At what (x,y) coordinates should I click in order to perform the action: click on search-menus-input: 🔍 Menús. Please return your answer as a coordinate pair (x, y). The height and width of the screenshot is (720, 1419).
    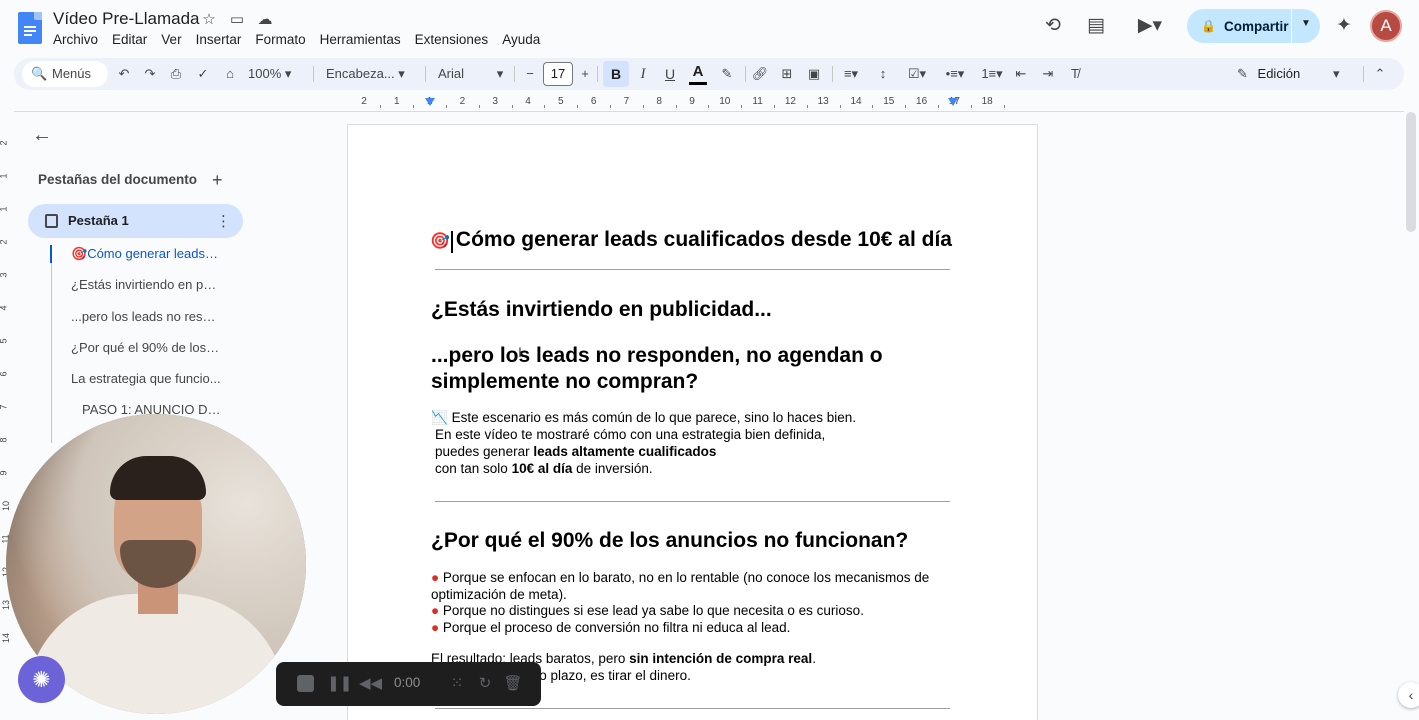
    Looking at the image, I should click on (65, 74).